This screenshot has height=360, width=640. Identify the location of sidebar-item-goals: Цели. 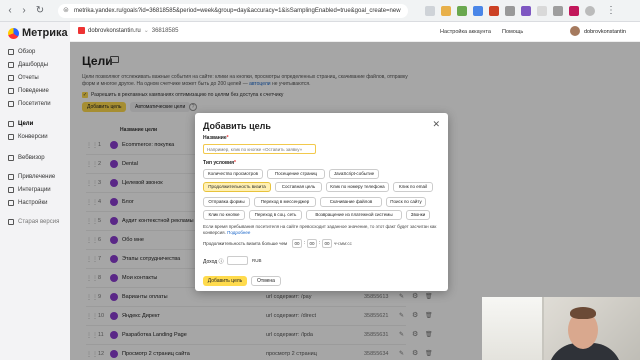
(20, 124).